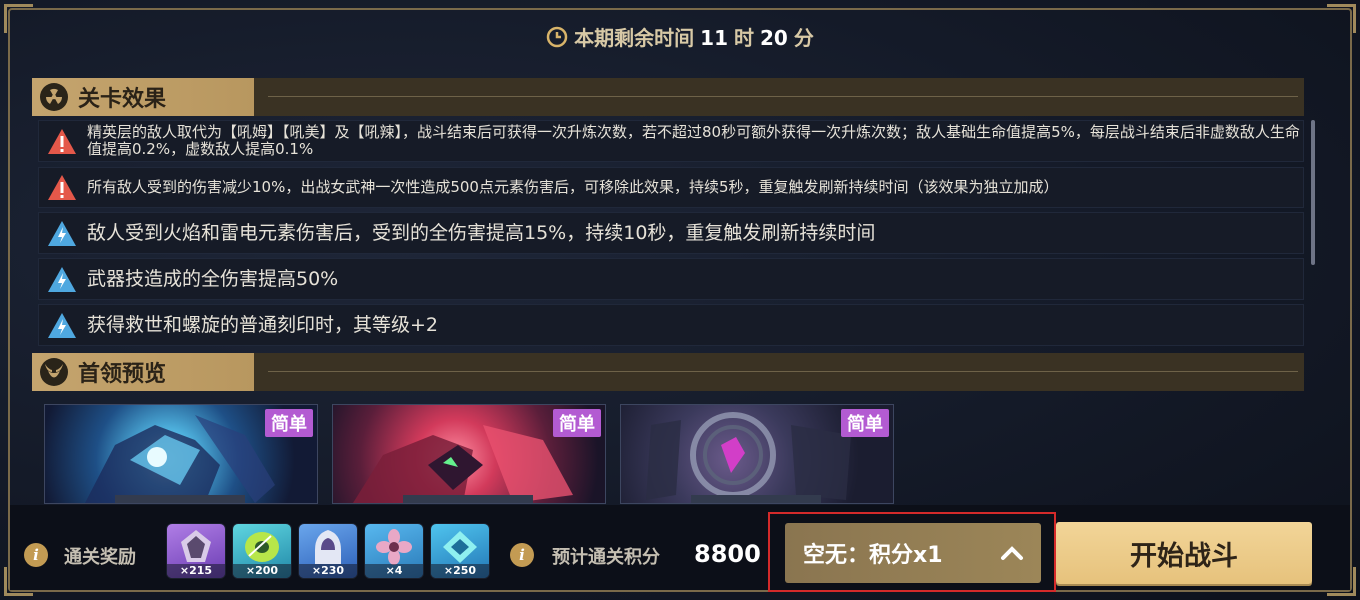  I want to click on start-battle-button: 开始战斗, so click(1184, 553).